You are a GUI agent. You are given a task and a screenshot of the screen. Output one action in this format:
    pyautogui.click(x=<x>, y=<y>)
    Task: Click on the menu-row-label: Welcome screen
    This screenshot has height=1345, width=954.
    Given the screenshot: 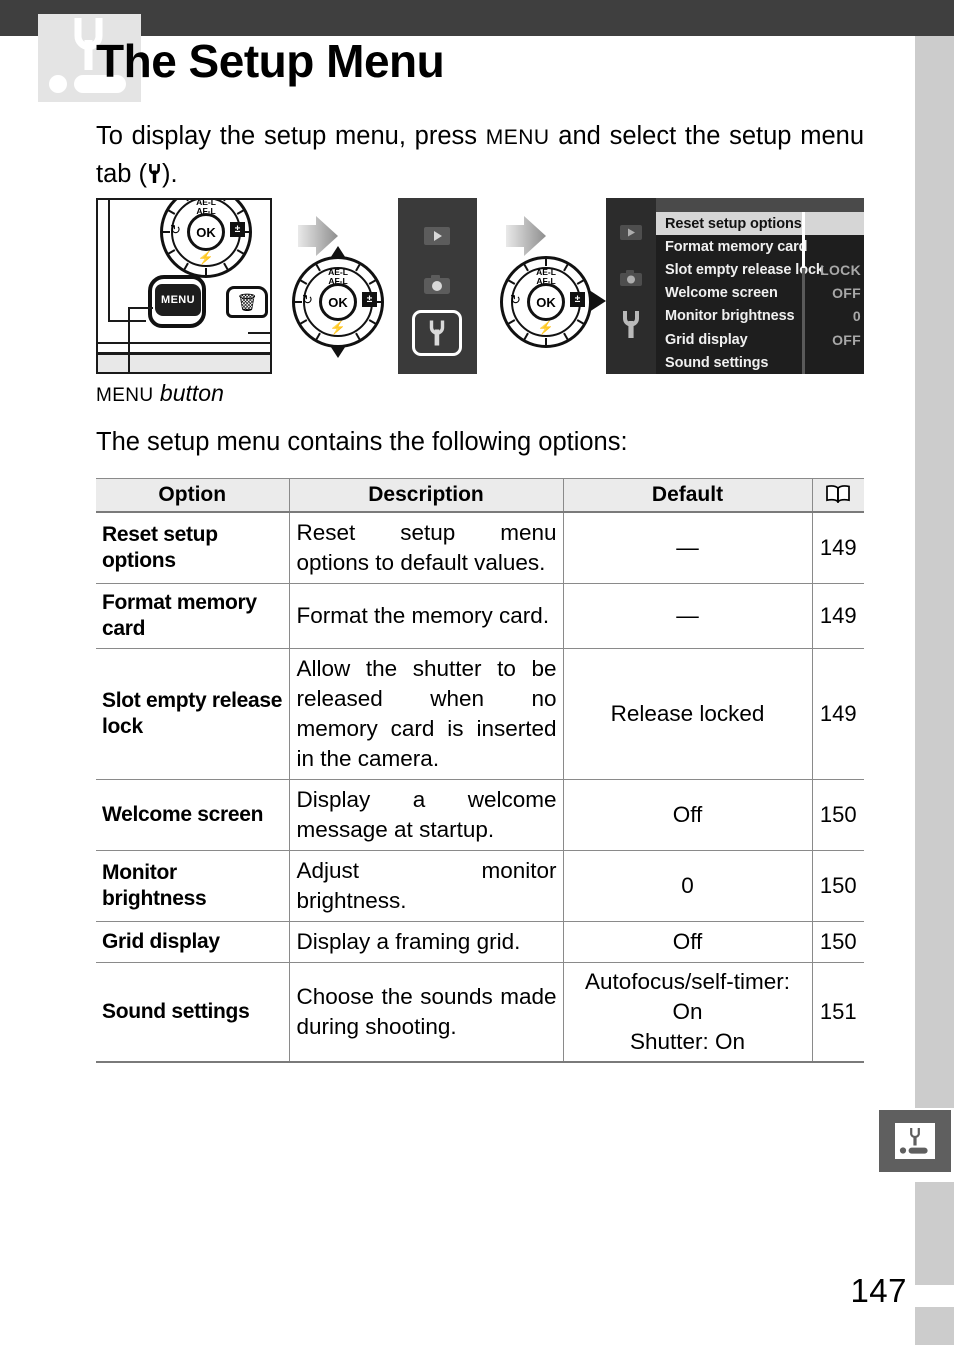 What is the action you would take?
    pyautogui.click(x=721, y=293)
    